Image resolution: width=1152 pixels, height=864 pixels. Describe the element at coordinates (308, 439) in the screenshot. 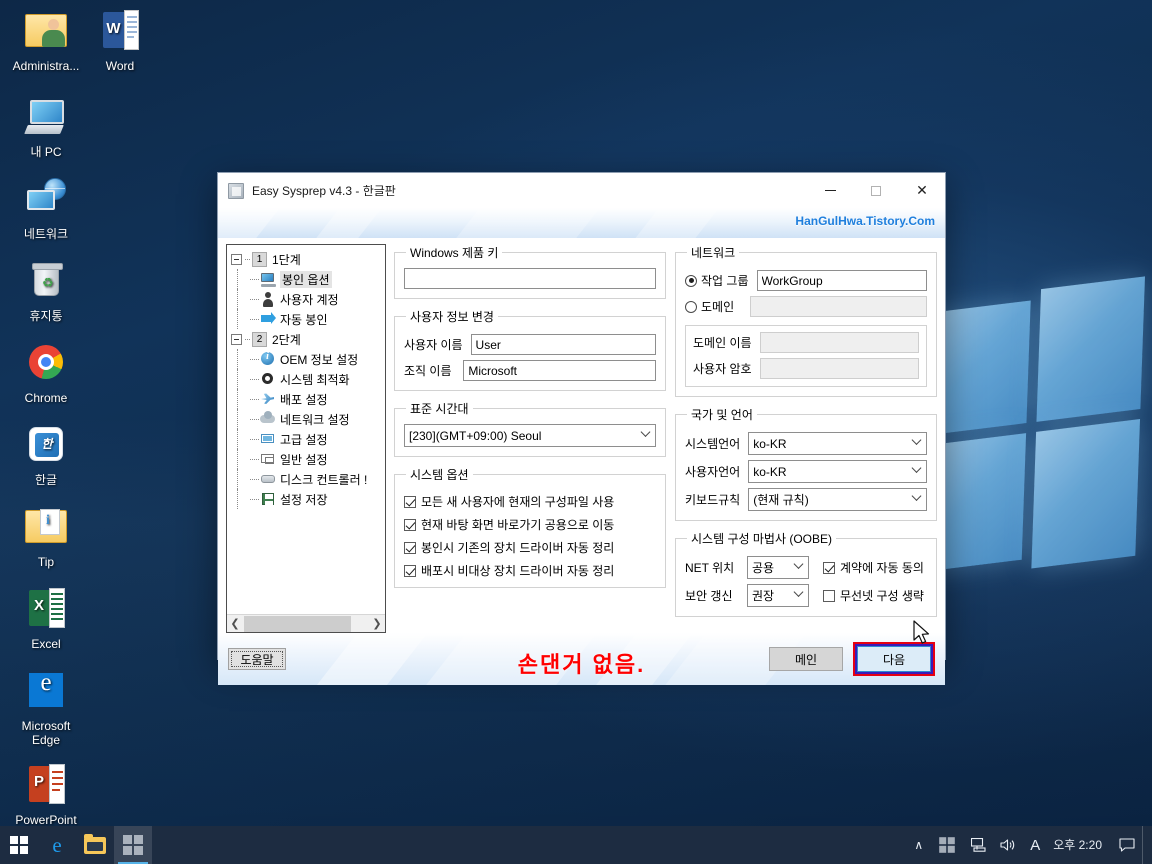

I see `tree-item-advanced-settings: 고급 설정` at that location.